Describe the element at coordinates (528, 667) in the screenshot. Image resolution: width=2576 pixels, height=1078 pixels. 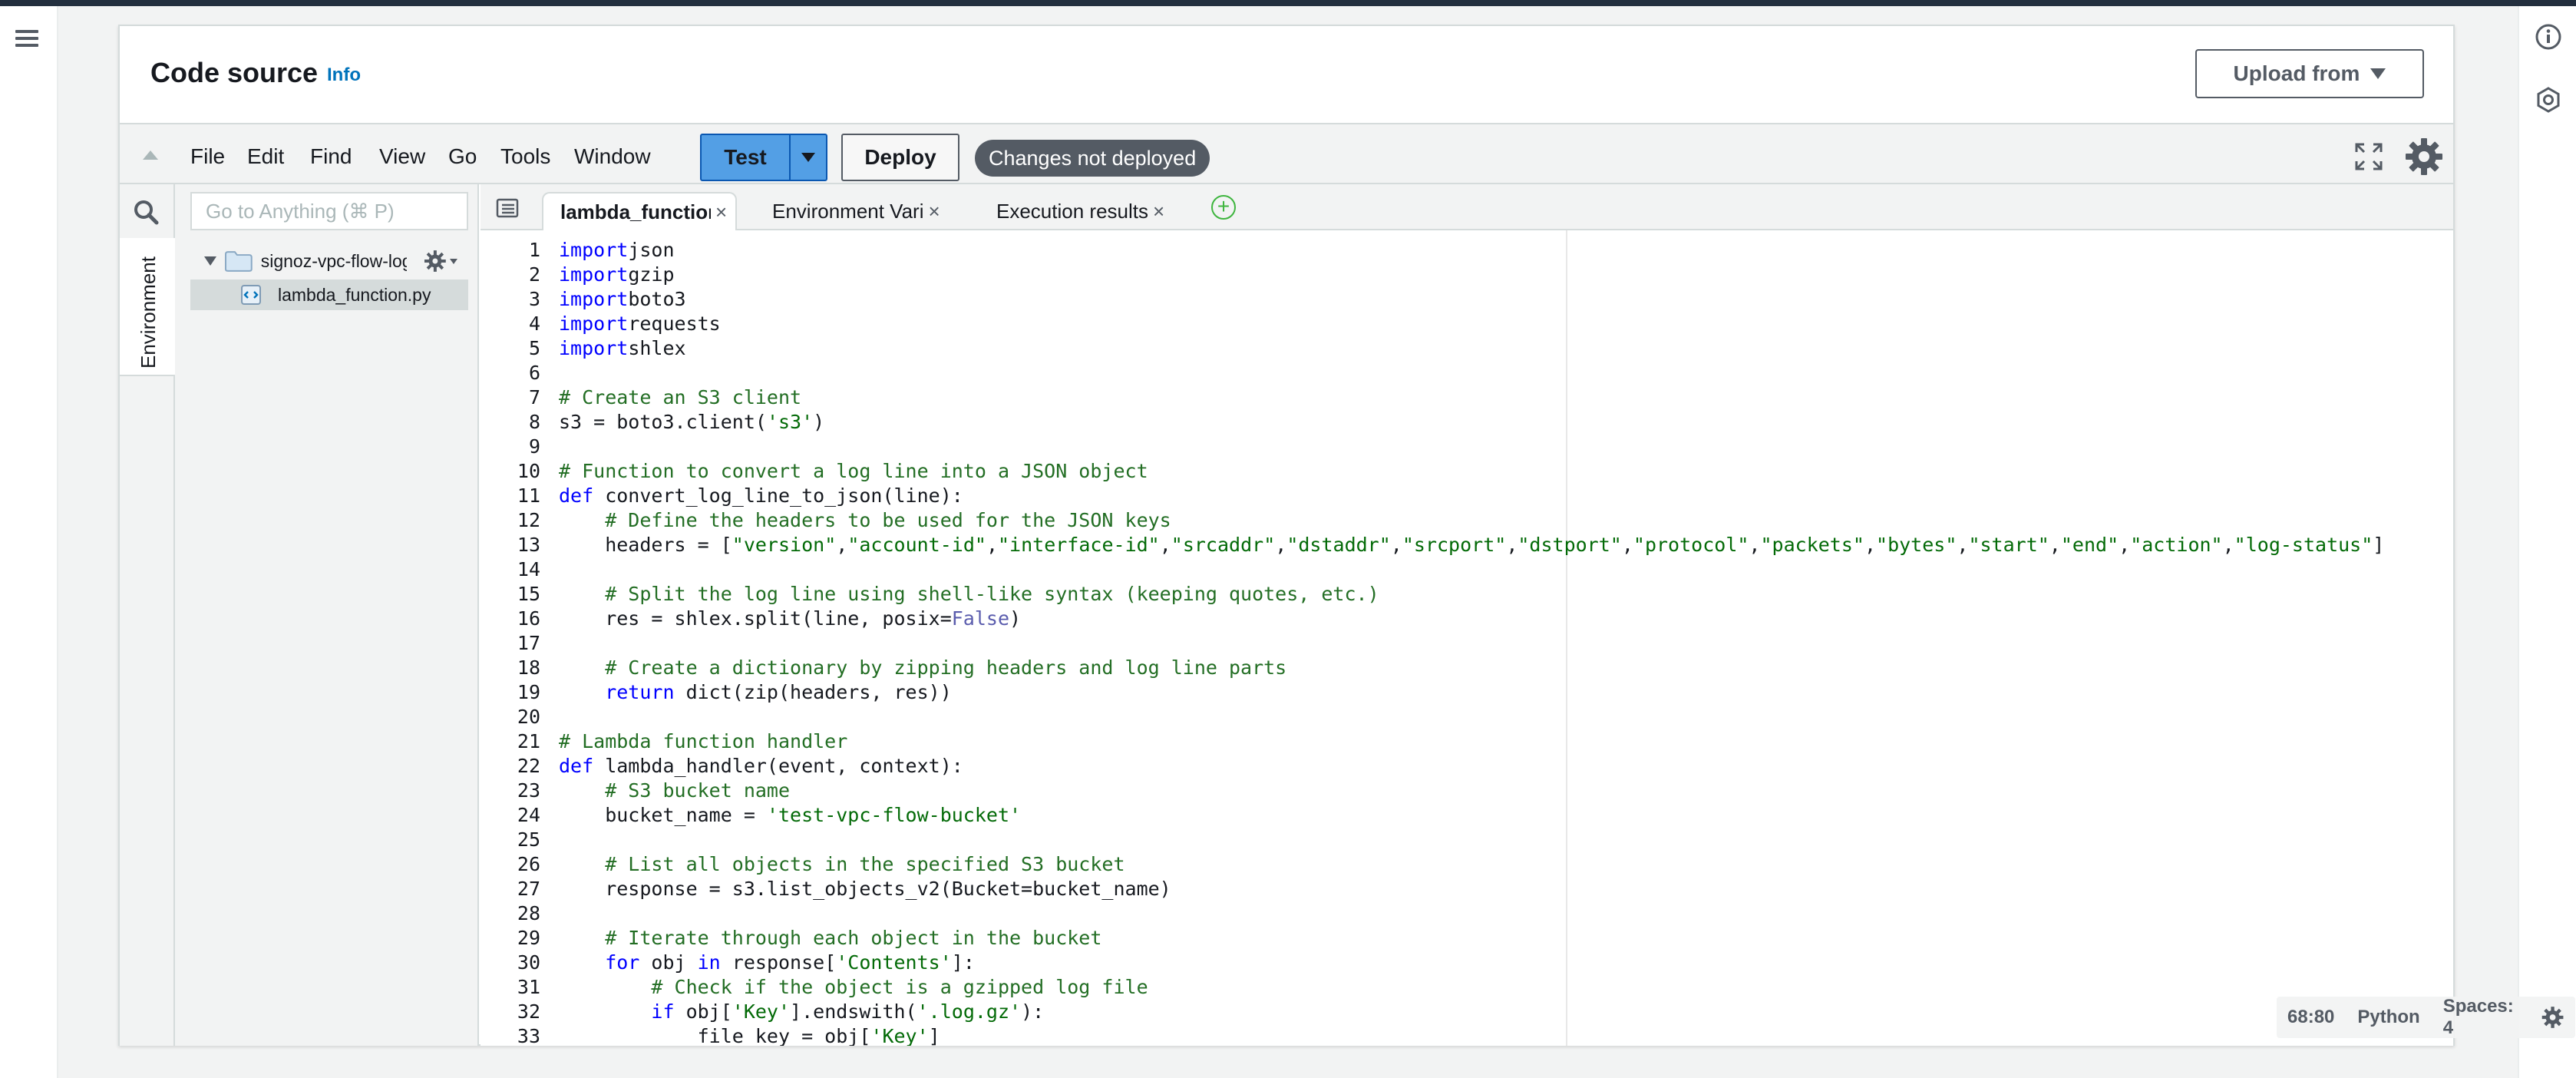
I see `line-number: 18` at that location.